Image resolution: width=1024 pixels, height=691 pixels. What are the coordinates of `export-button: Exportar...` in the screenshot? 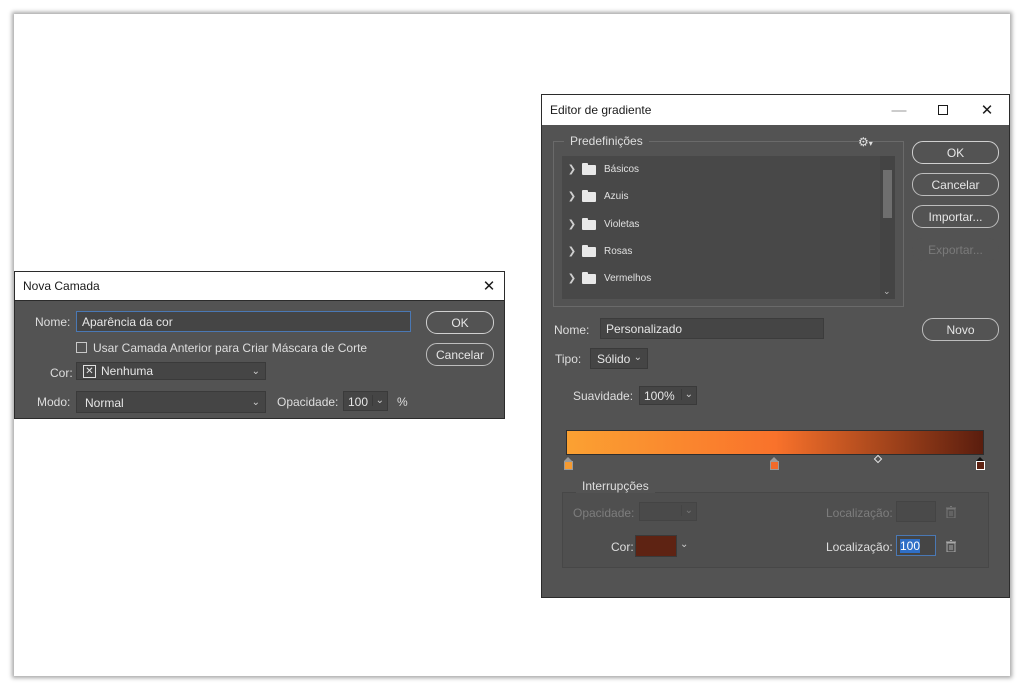 It's located at (955, 249).